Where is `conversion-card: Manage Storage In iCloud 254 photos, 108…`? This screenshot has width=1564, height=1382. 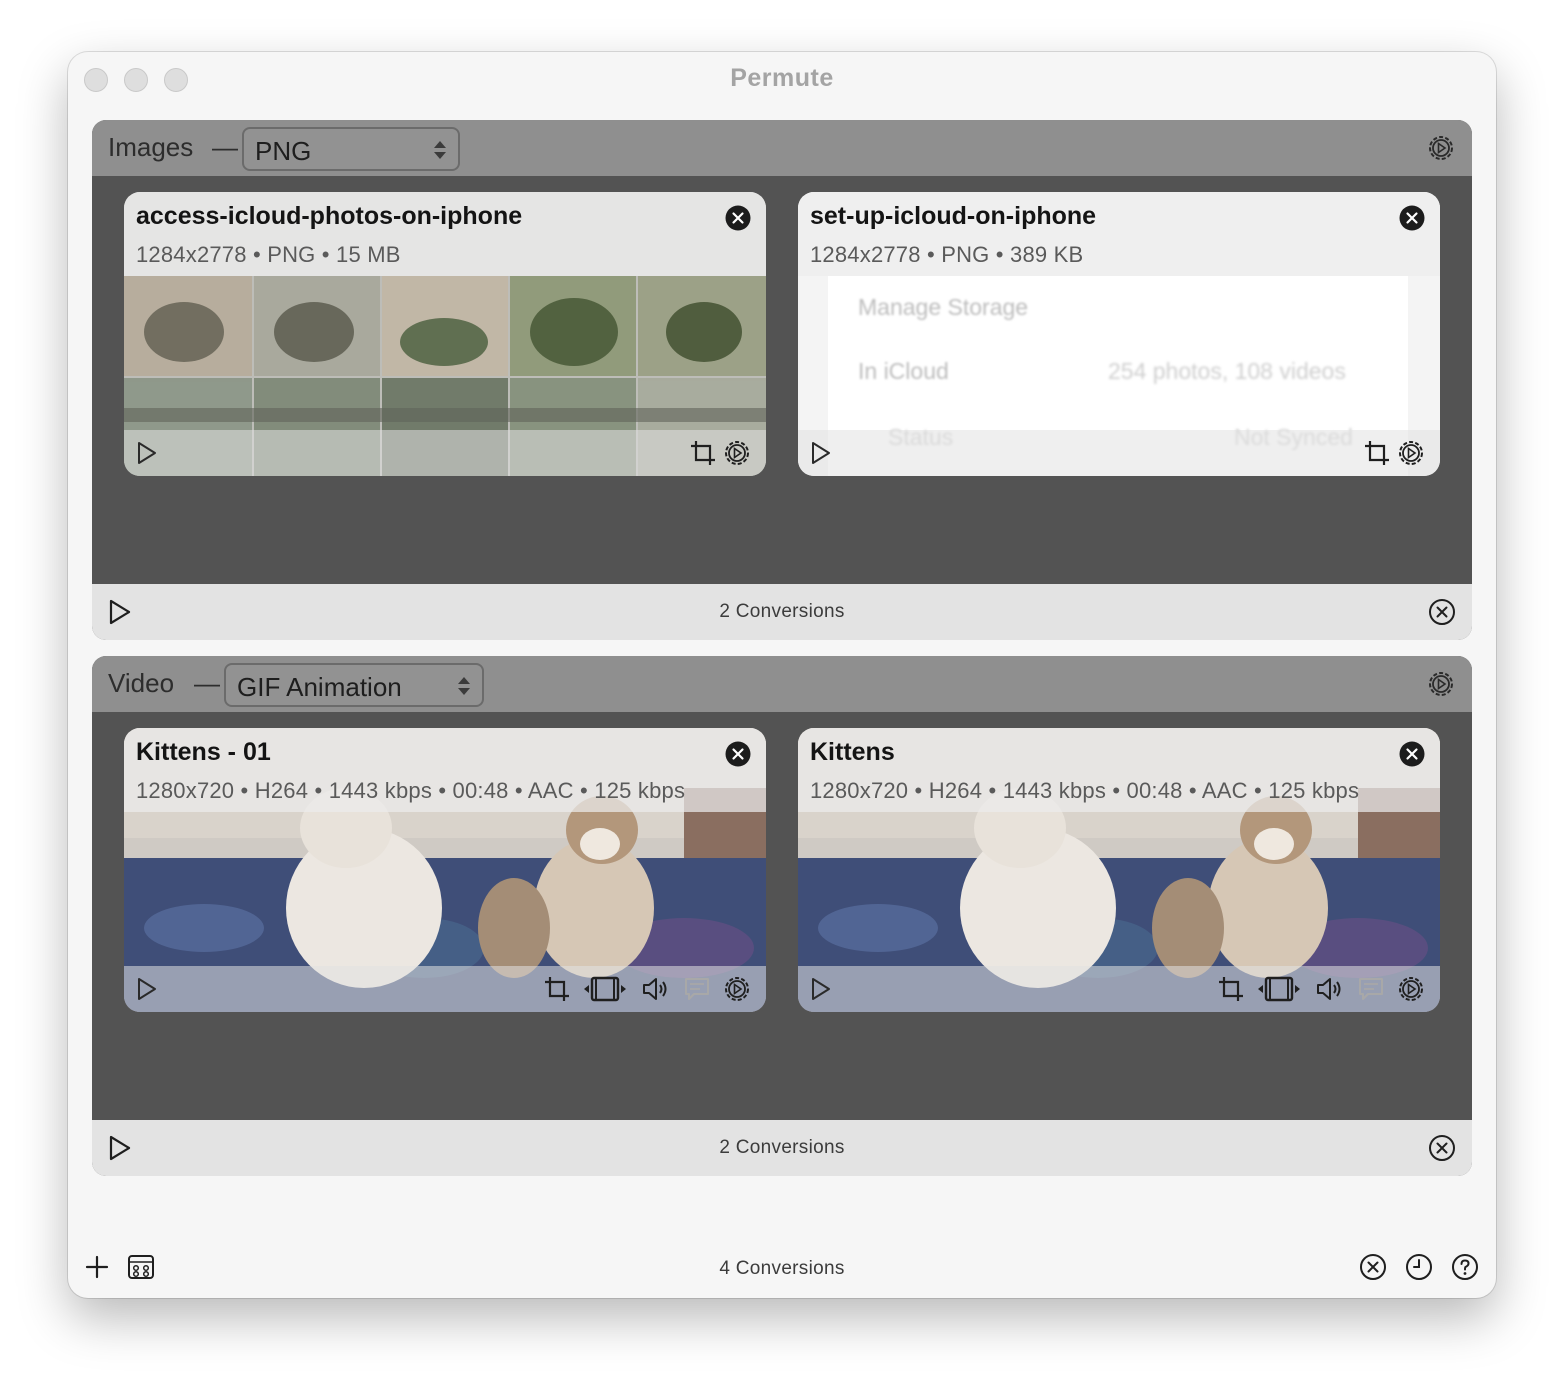 conversion-card: Manage Storage In iCloud 254 photos, 108… is located at coordinates (1119, 334).